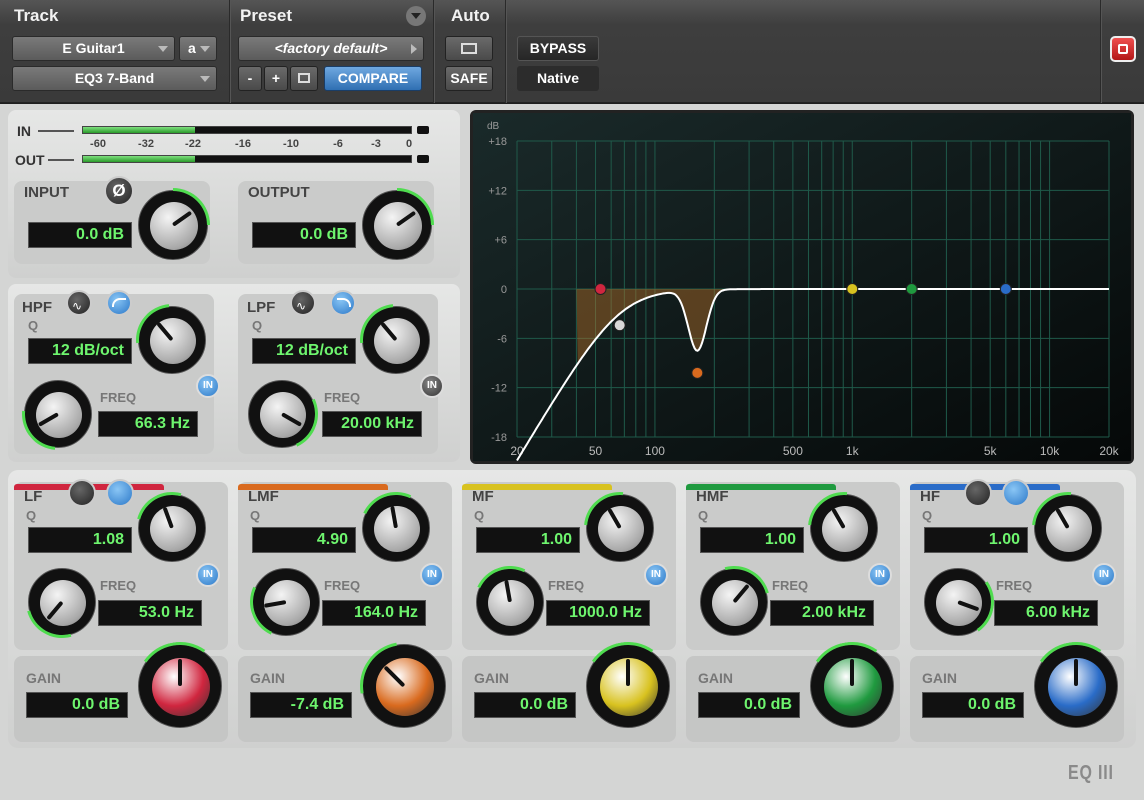  What do you see at coordinates (338, 144) in the screenshot?
I see `meter-tick-label: -6` at bounding box center [338, 144].